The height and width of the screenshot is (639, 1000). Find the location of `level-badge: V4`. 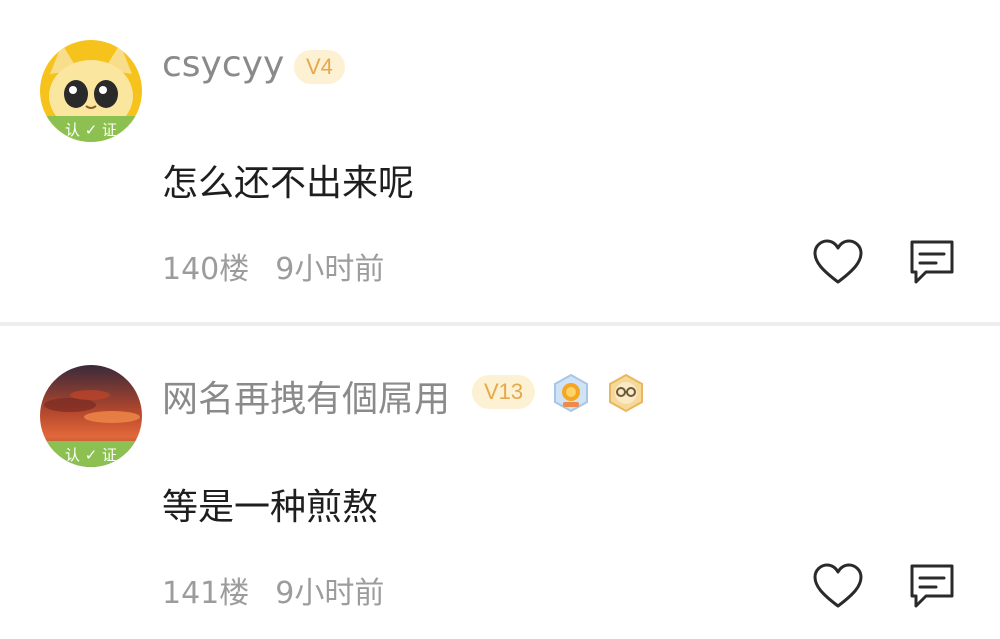

level-badge: V4 is located at coordinates (319, 67).